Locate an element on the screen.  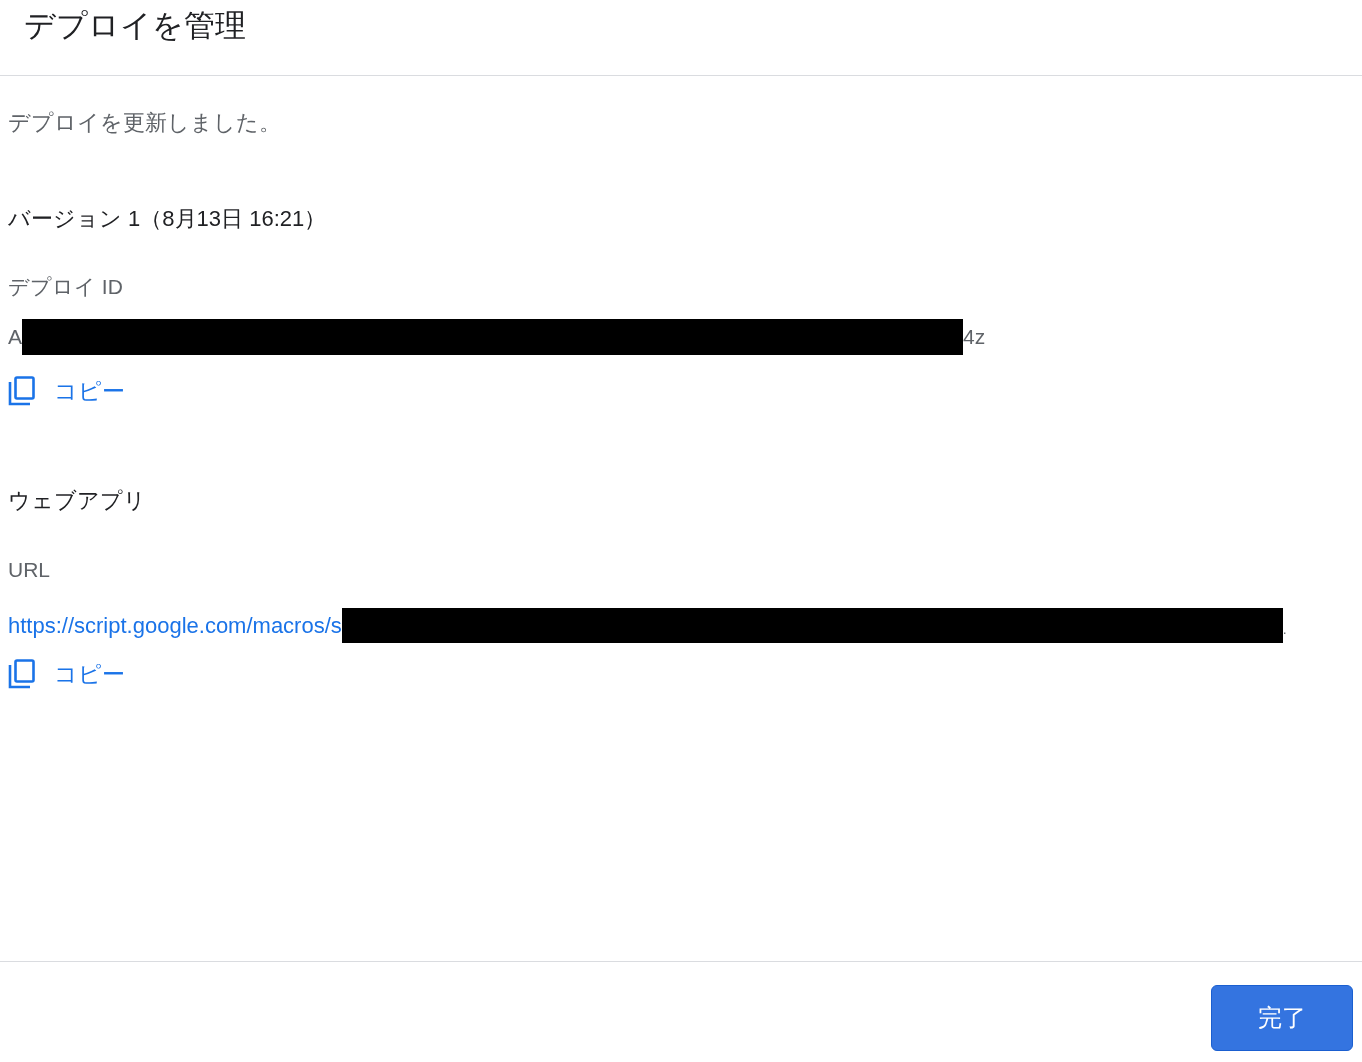
deployment-id-text: A is located at coordinates (15, 337).